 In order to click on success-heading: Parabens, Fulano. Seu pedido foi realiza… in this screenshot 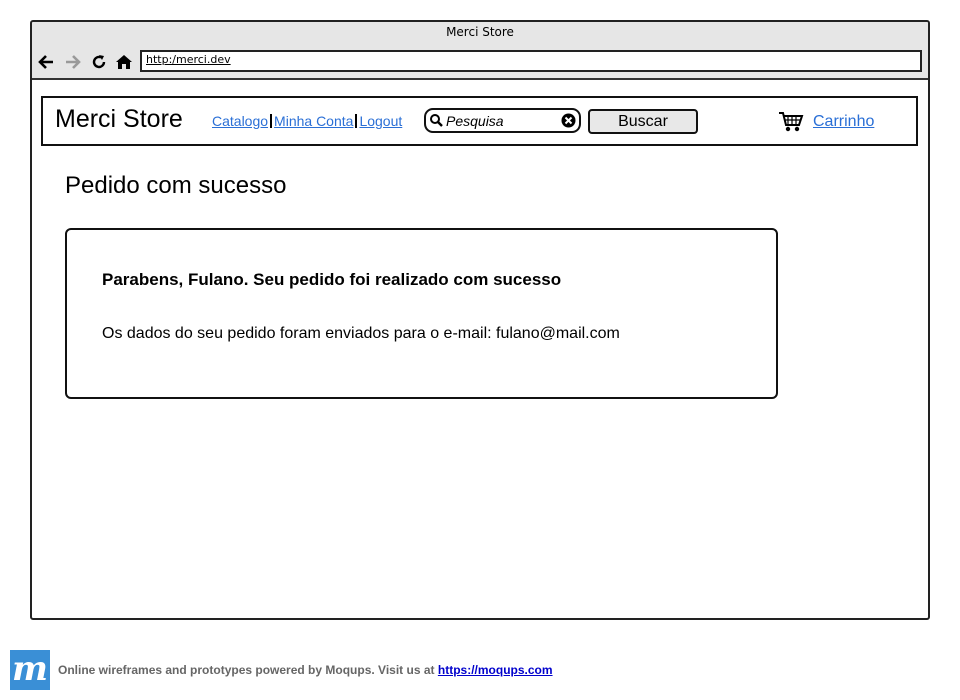, I will do `click(332, 279)`.